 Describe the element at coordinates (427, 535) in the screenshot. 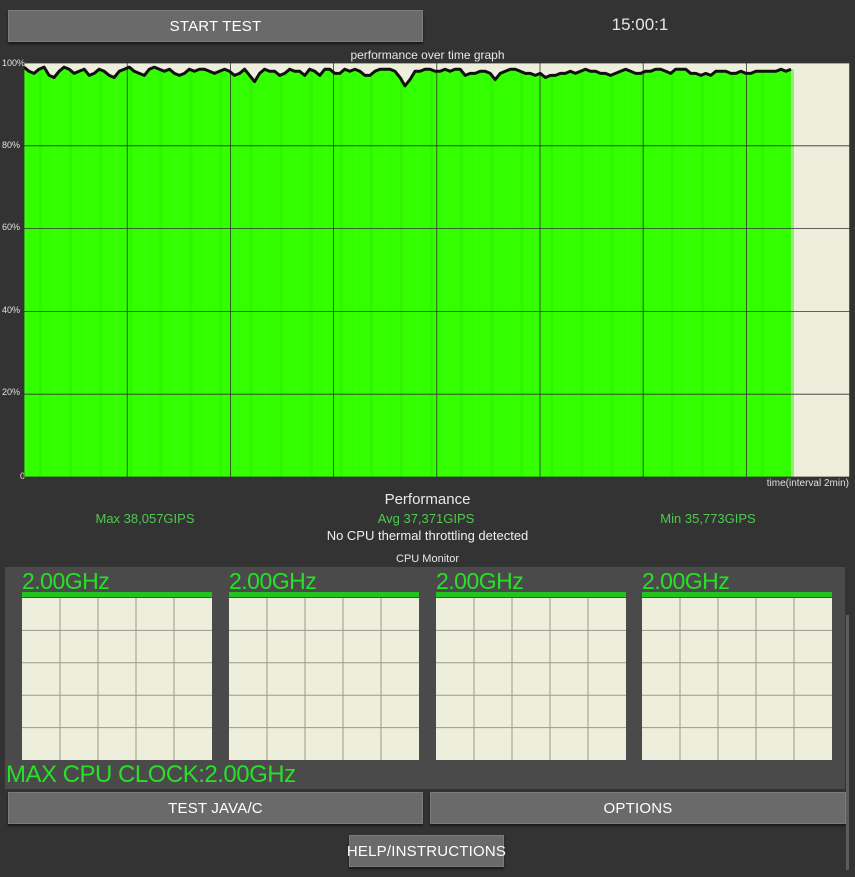

I see `throttling-status: No CPU thermal throttling detected` at that location.